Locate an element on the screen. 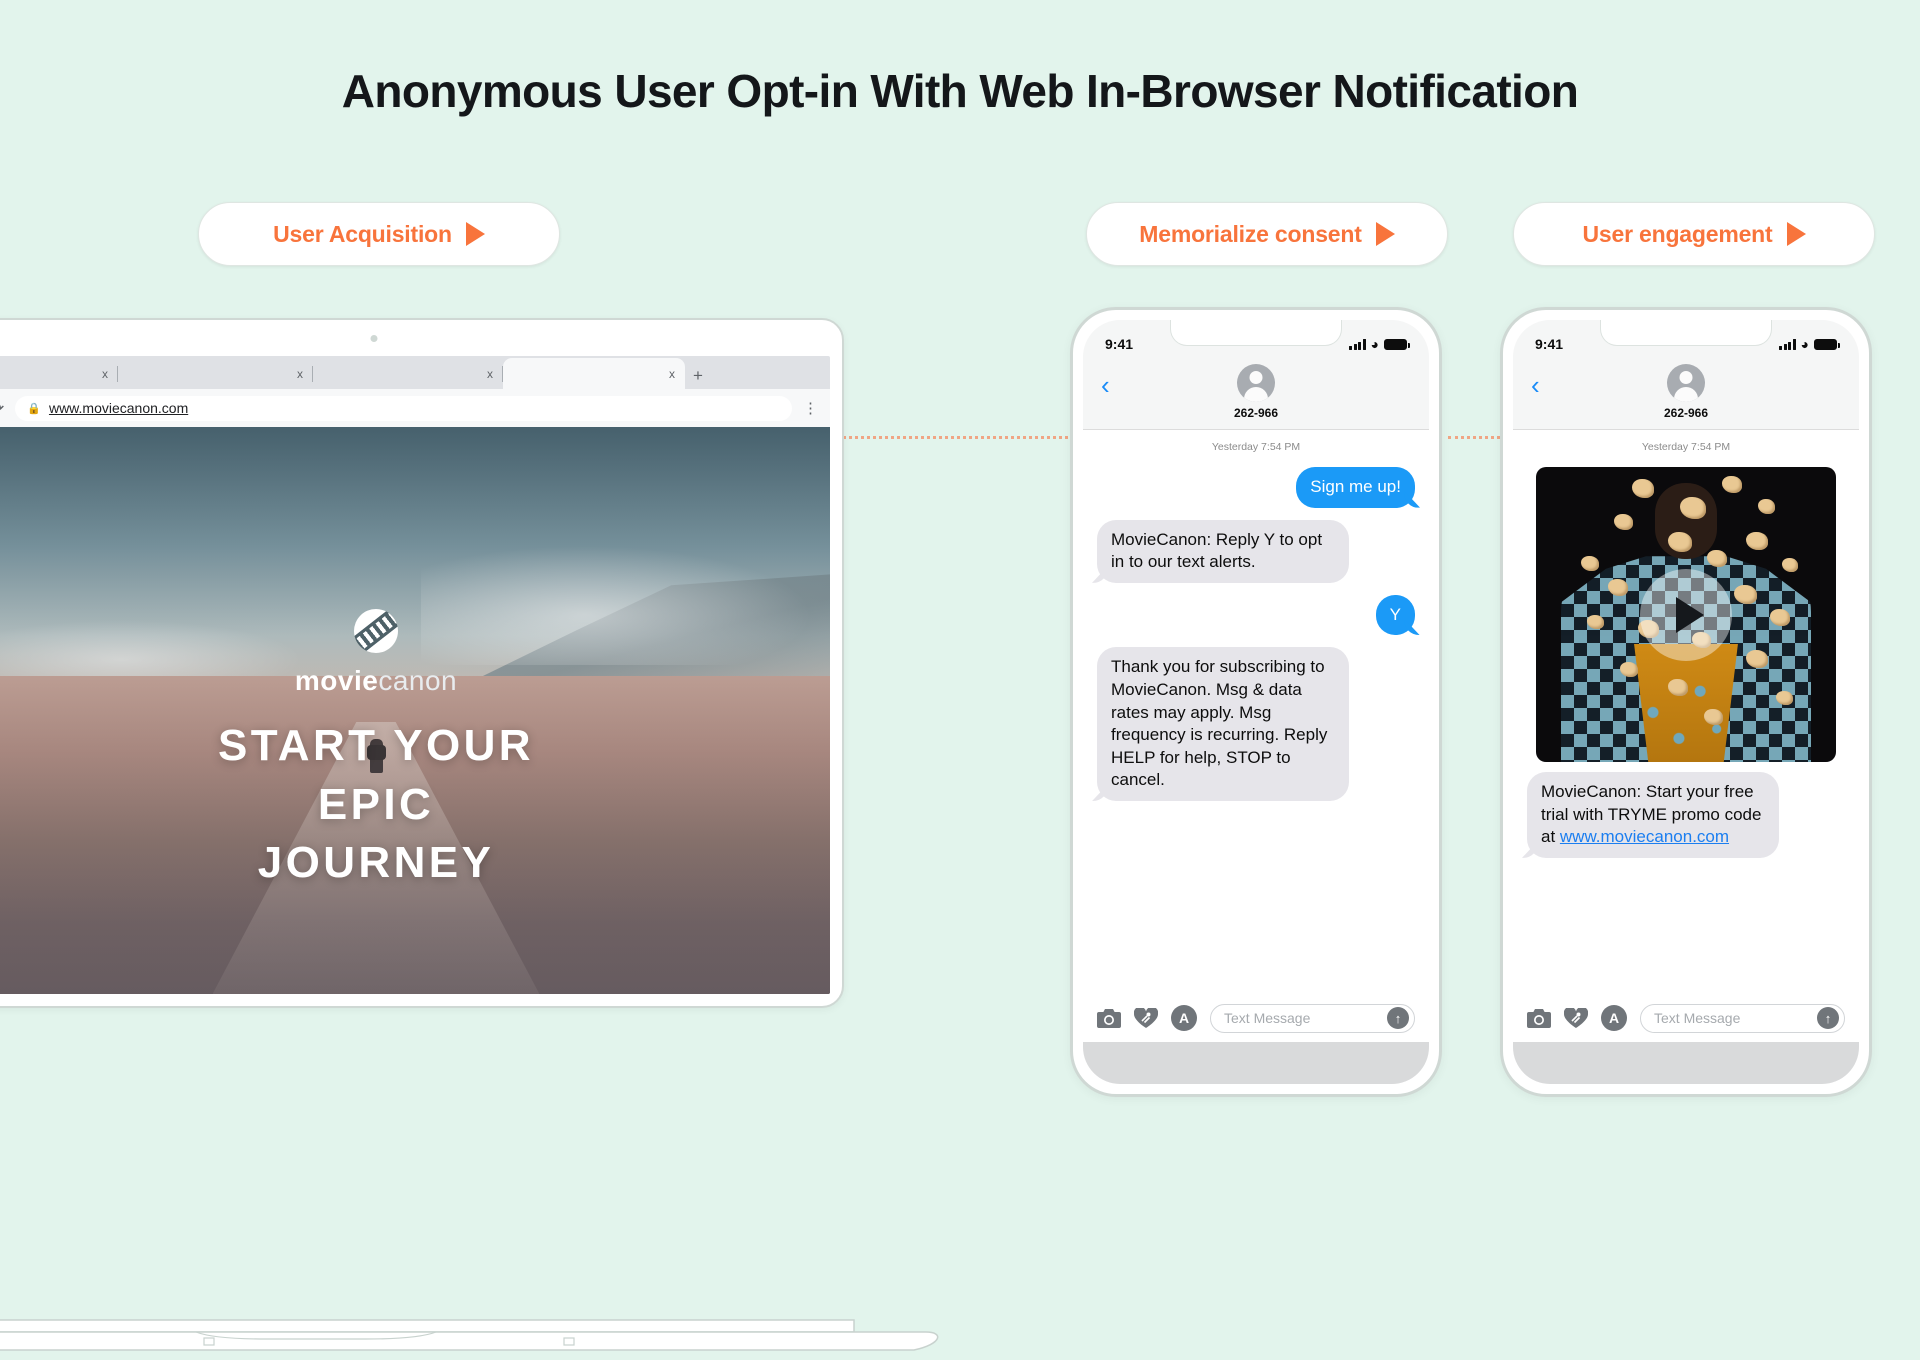 The image size is (1920, 1360). message-bubble-outgoing: Y is located at coordinates (1395, 615).